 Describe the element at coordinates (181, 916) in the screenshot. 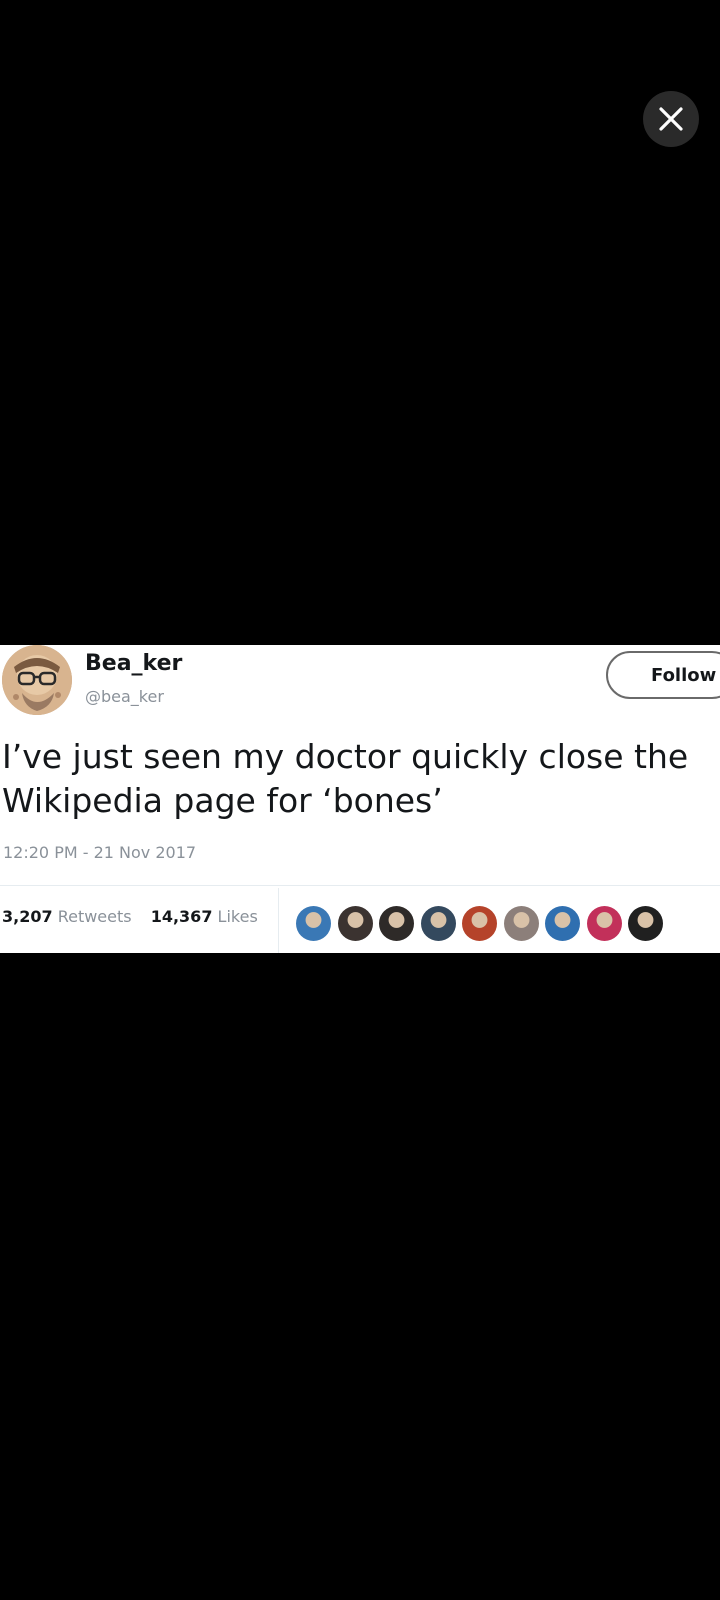

I see `likes-count: 14,367` at that location.